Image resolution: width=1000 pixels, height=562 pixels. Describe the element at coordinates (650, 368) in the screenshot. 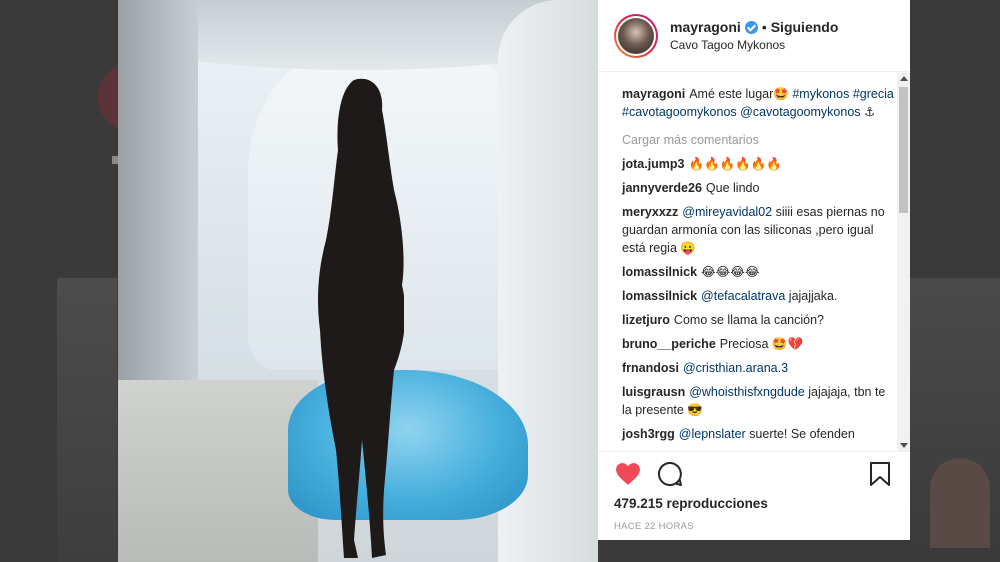

I see `comment-username: frnandosi` at that location.